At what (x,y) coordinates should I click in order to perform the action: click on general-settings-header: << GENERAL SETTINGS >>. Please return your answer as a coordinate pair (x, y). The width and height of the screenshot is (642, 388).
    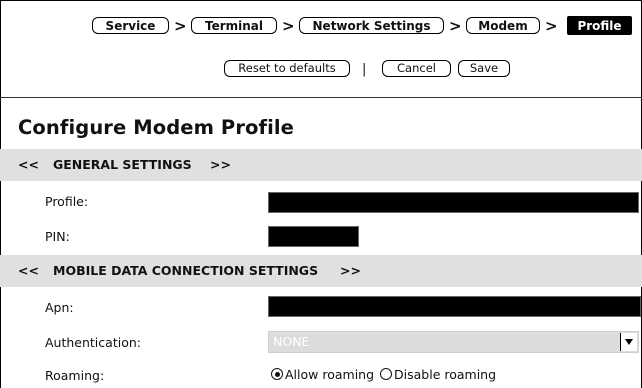
    Looking at the image, I should click on (321, 165).